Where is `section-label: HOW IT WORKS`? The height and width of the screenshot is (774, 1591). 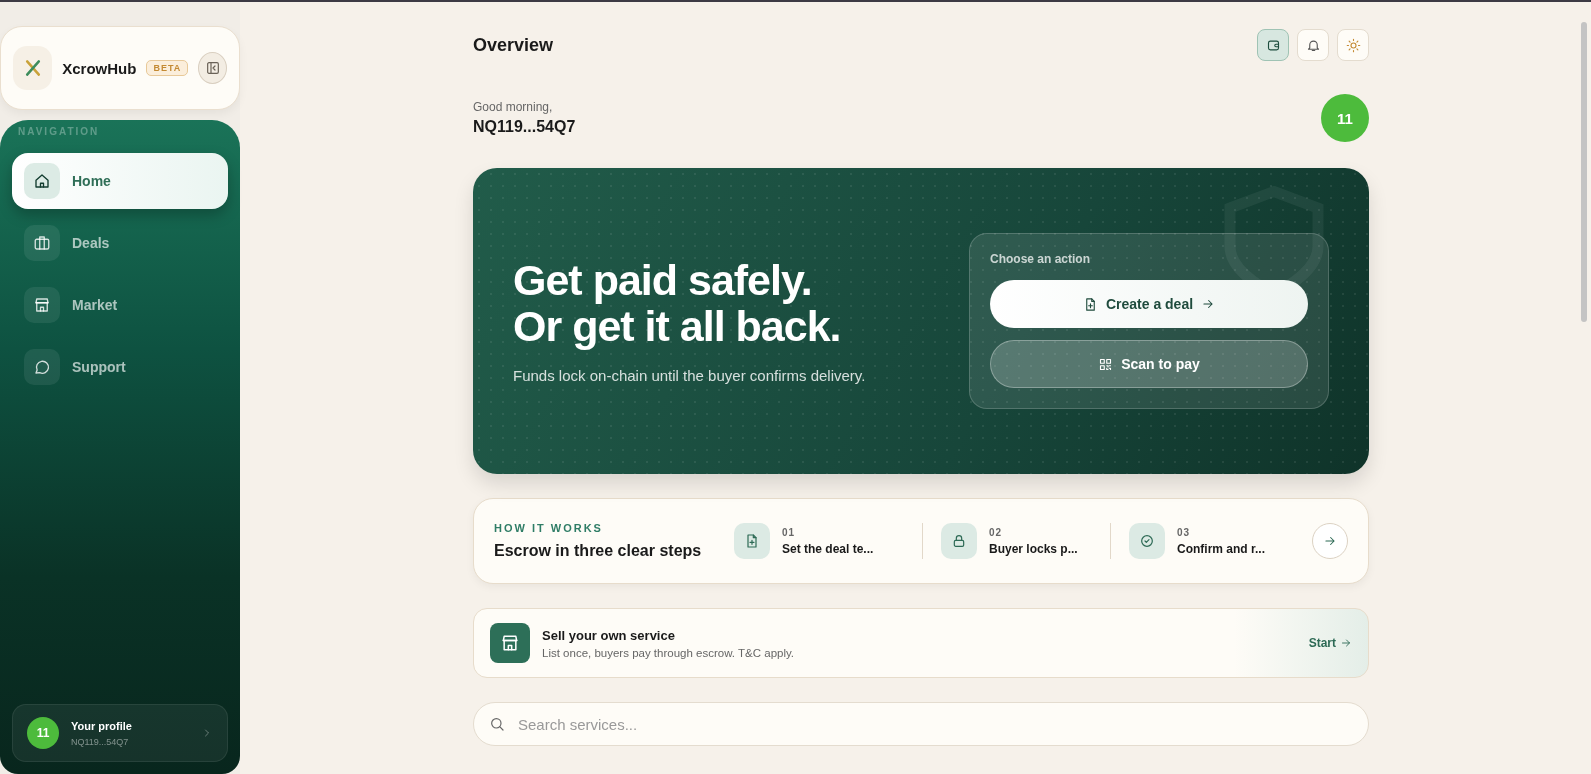
section-label: HOW IT WORKS is located at coordinates (549, 528).